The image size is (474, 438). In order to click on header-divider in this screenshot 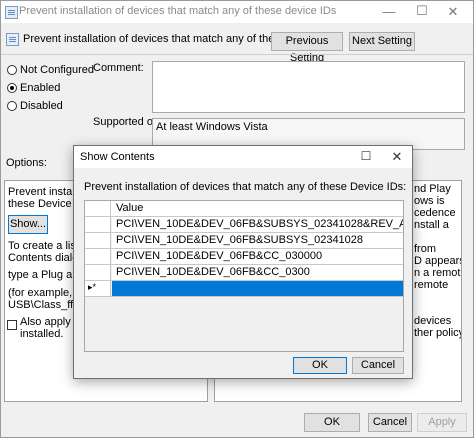, I will do `click(237, 54)`.